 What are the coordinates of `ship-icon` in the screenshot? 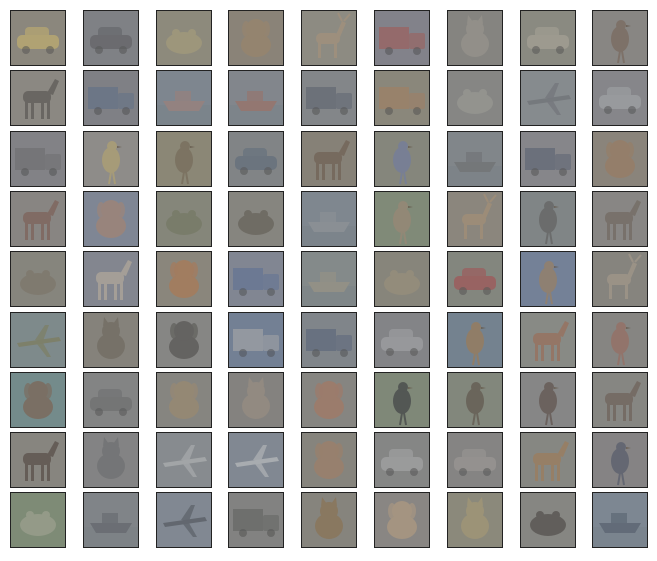 It's located at (475, 159).